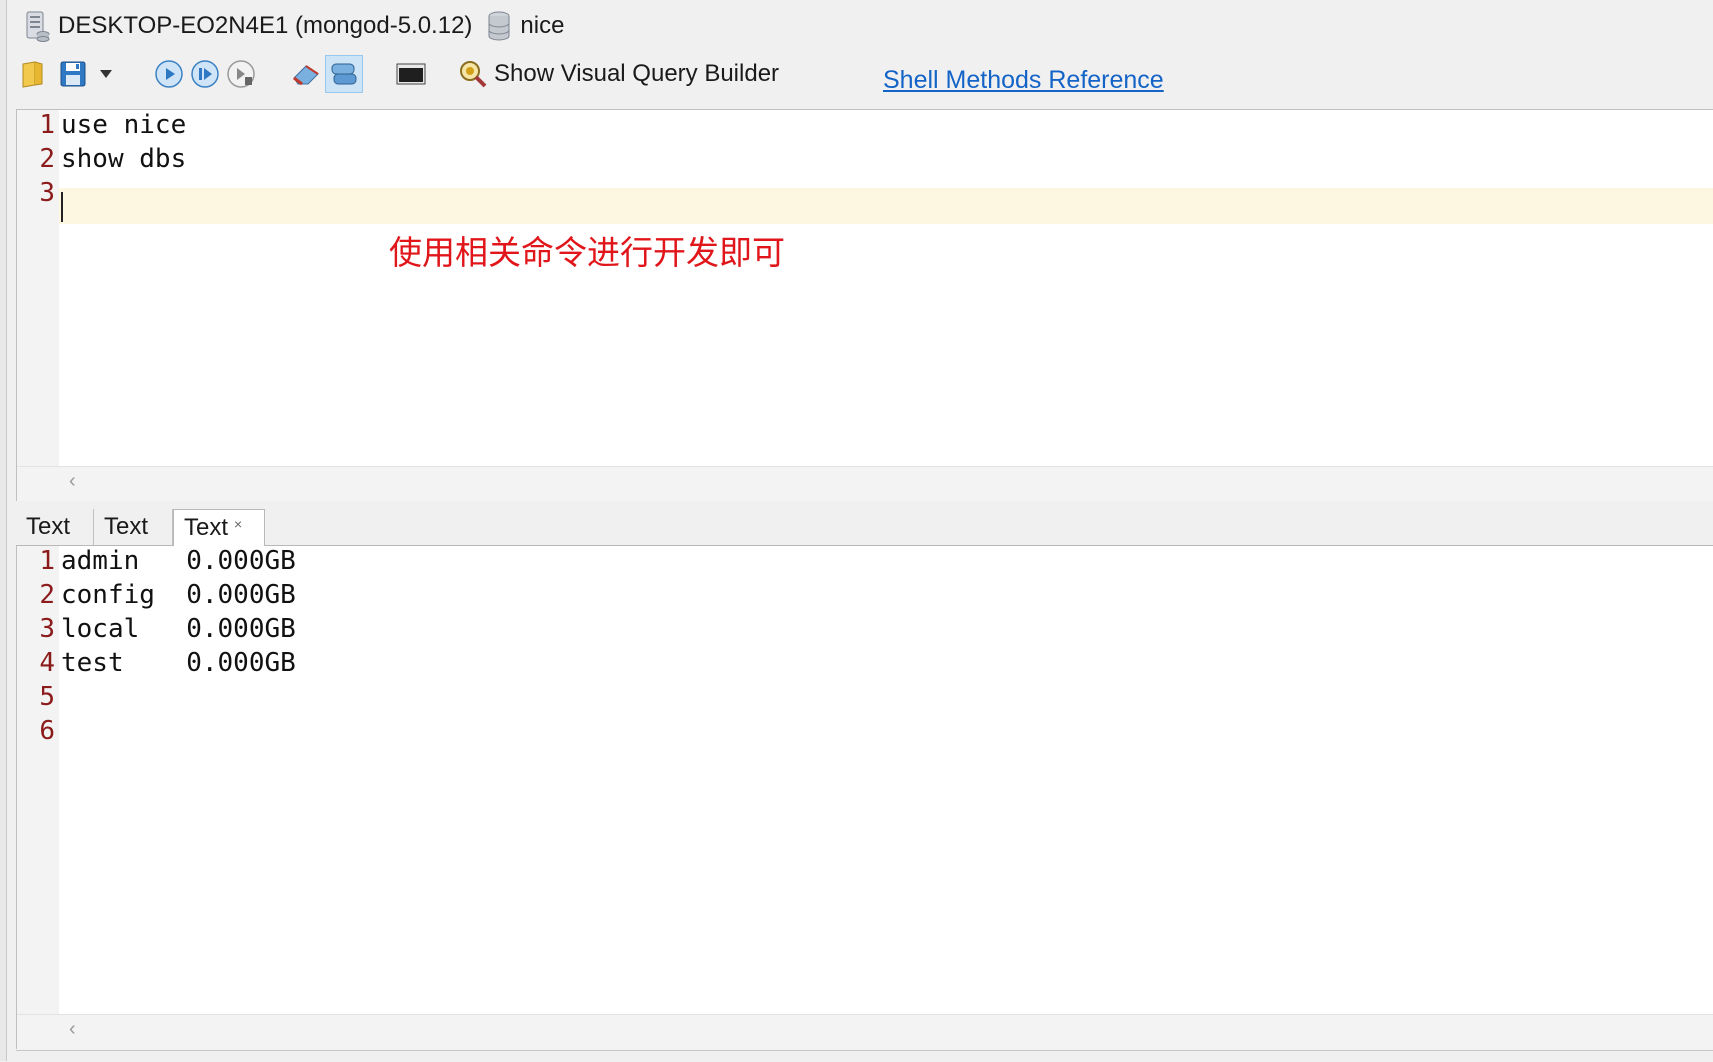 The height and width of the screenshot is (1062, 1713). Describe the element at coordinates (865, 483) in the screenshot. I see `editor-horizontal-scrollbar: ‹` at that location.